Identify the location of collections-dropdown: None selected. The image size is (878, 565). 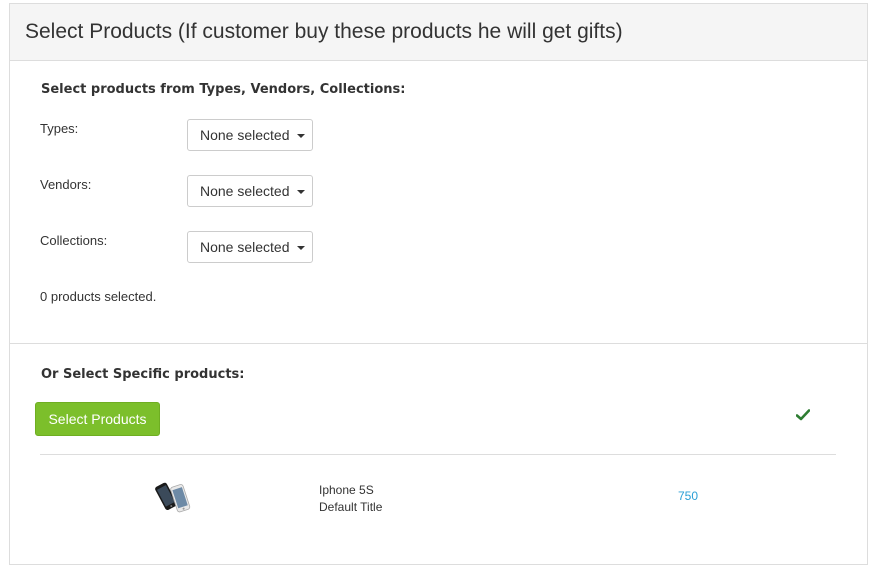
(250, 247).